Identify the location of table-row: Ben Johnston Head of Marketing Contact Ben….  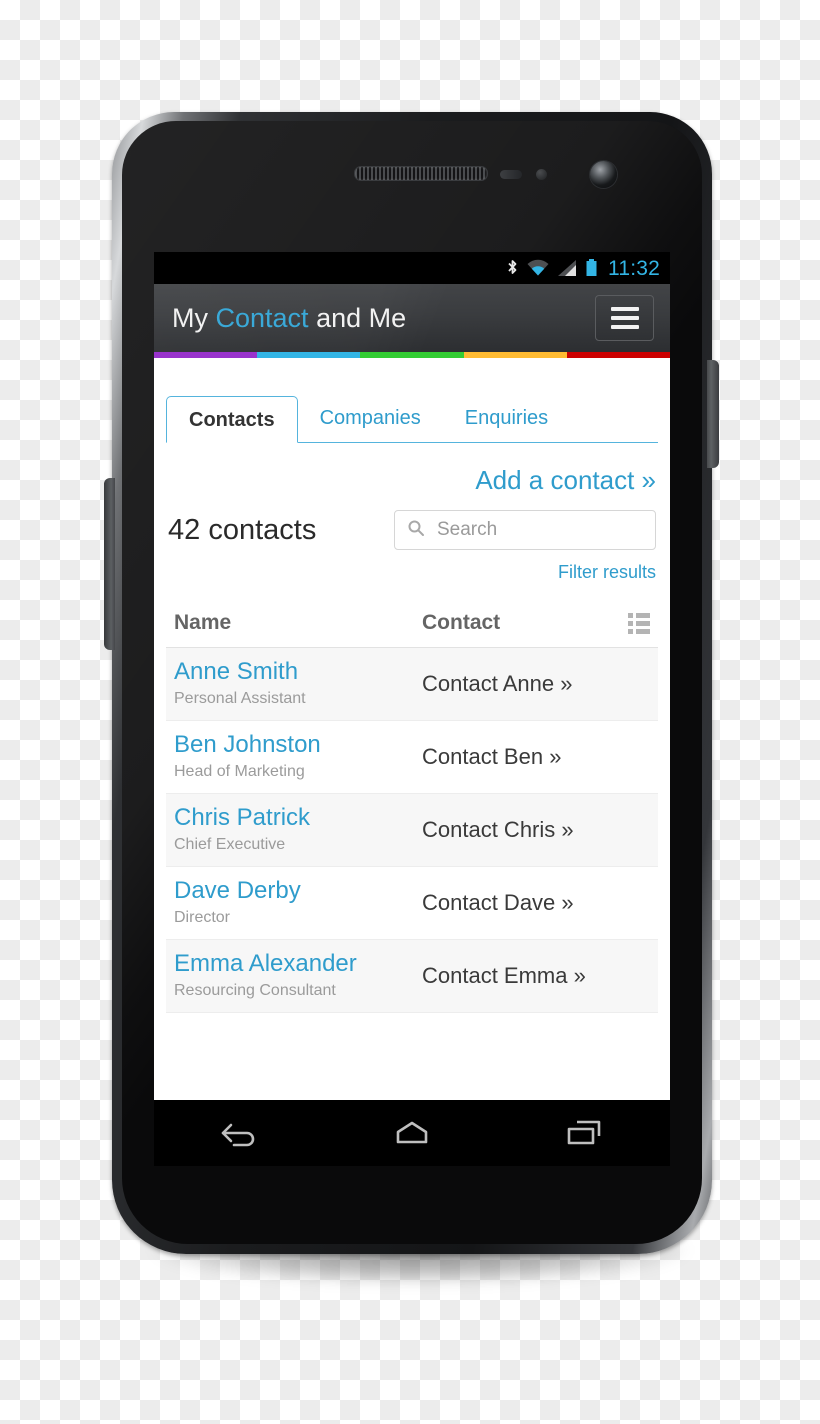
(412, 757).